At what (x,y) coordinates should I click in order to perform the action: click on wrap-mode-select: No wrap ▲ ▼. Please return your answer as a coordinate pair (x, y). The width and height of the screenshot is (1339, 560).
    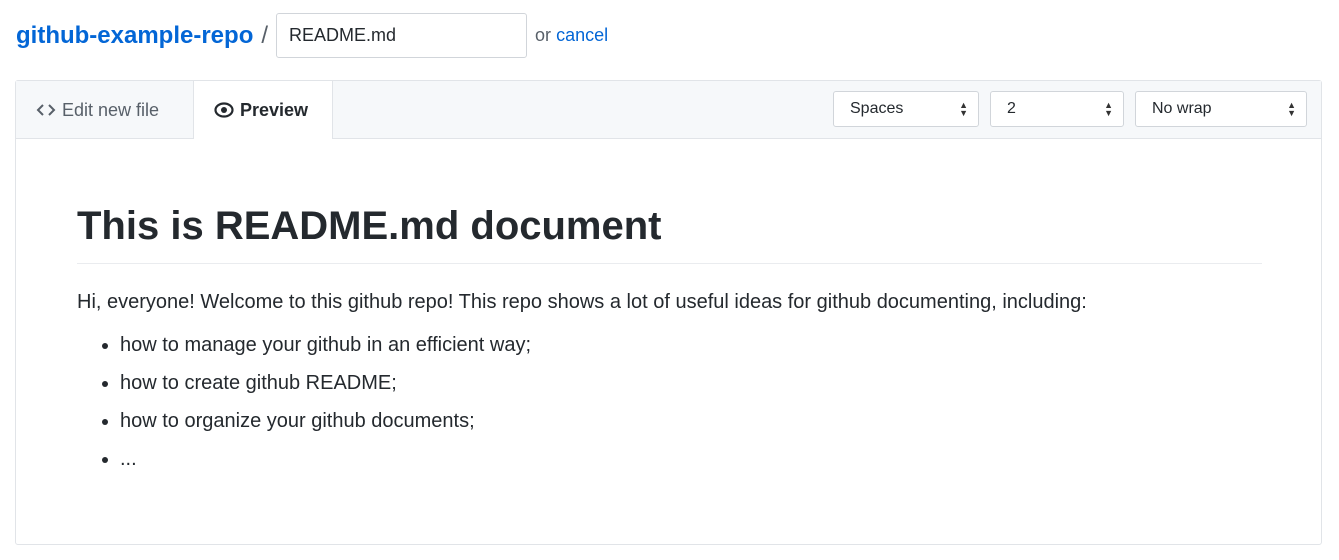
    Looking at the image, I should click on (1221, 109).